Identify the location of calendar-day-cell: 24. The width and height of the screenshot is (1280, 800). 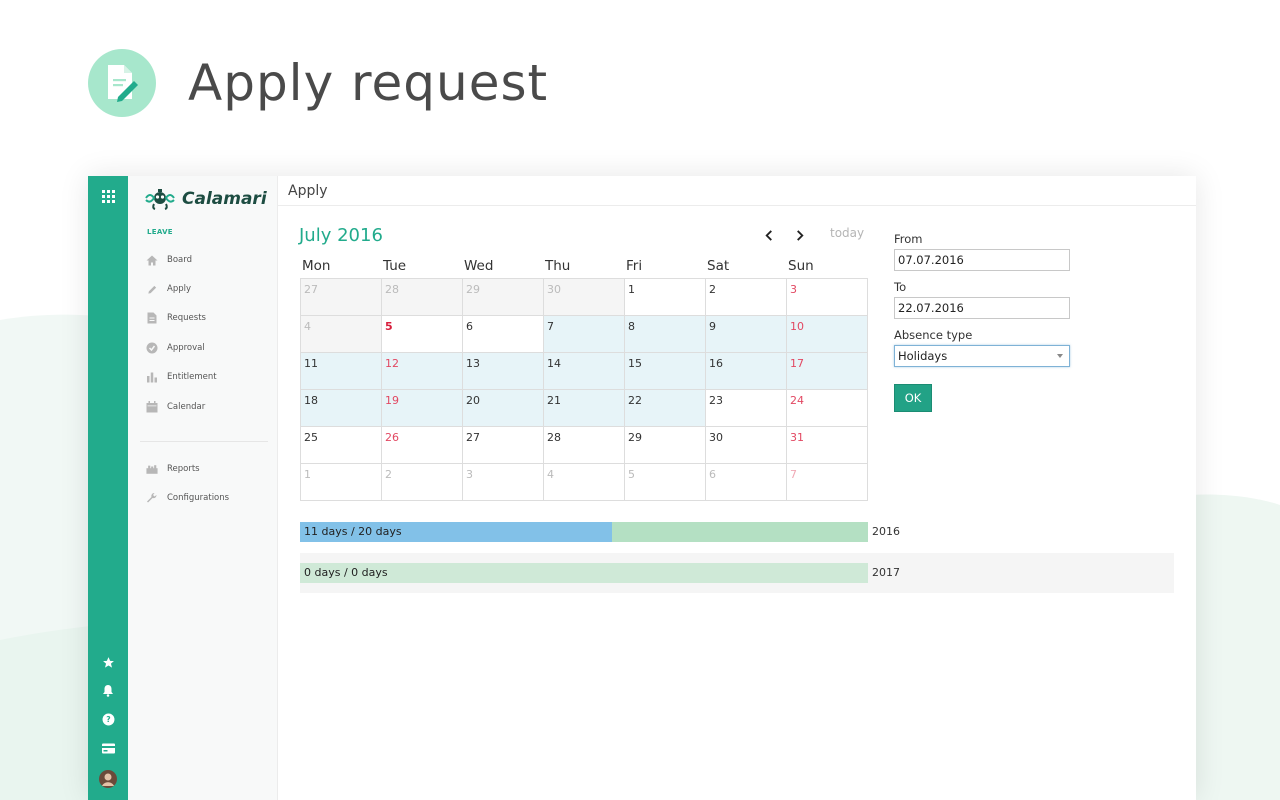
(827, 408).